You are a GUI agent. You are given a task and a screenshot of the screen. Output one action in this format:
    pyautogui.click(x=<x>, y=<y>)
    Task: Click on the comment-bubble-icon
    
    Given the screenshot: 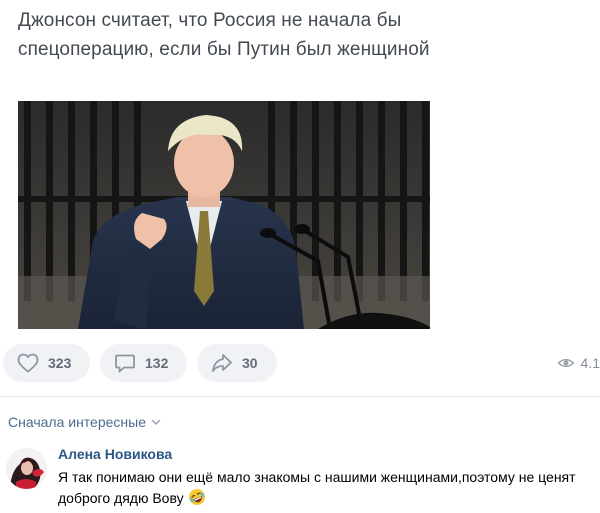 What is the action you would take?
    pyautogui.click(x=125, y=363)
    